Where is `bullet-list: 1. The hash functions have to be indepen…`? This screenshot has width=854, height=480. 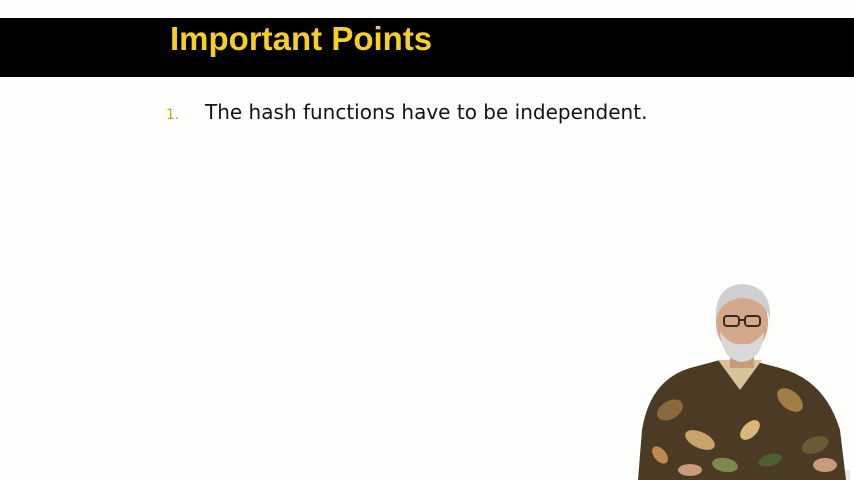 bullet-list: 1. The hash functions have to be indepen… is located at coordinates (406, 113).